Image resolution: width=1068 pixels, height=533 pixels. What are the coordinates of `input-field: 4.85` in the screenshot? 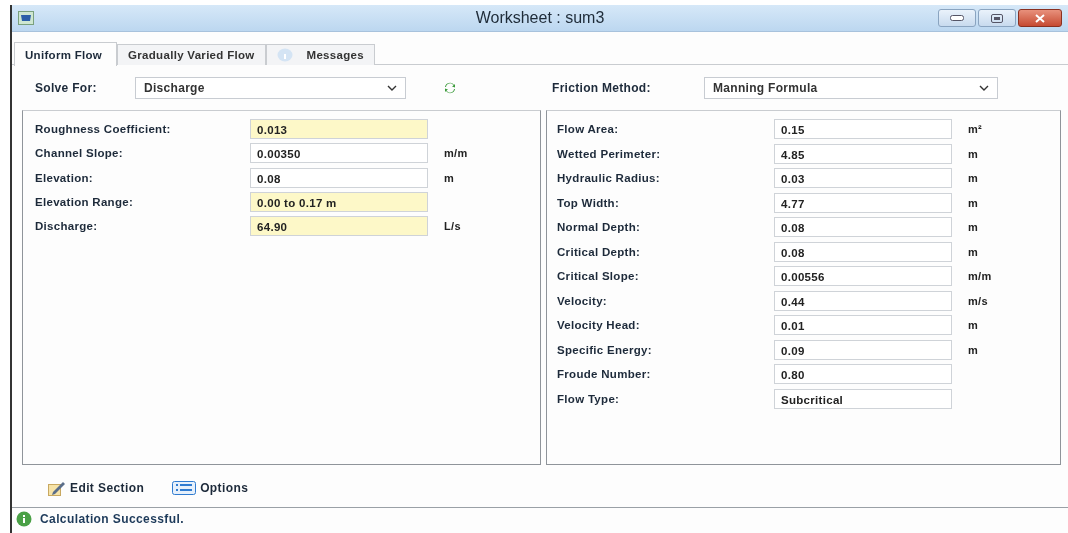 It's located at (863, 153).